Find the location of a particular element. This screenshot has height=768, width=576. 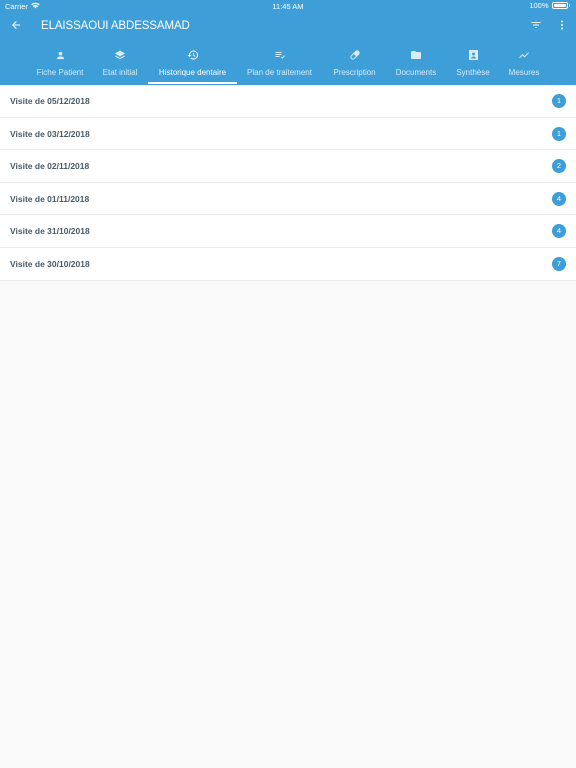

tab-etat-initial: Etat initial is located at coordinates (120, 64).